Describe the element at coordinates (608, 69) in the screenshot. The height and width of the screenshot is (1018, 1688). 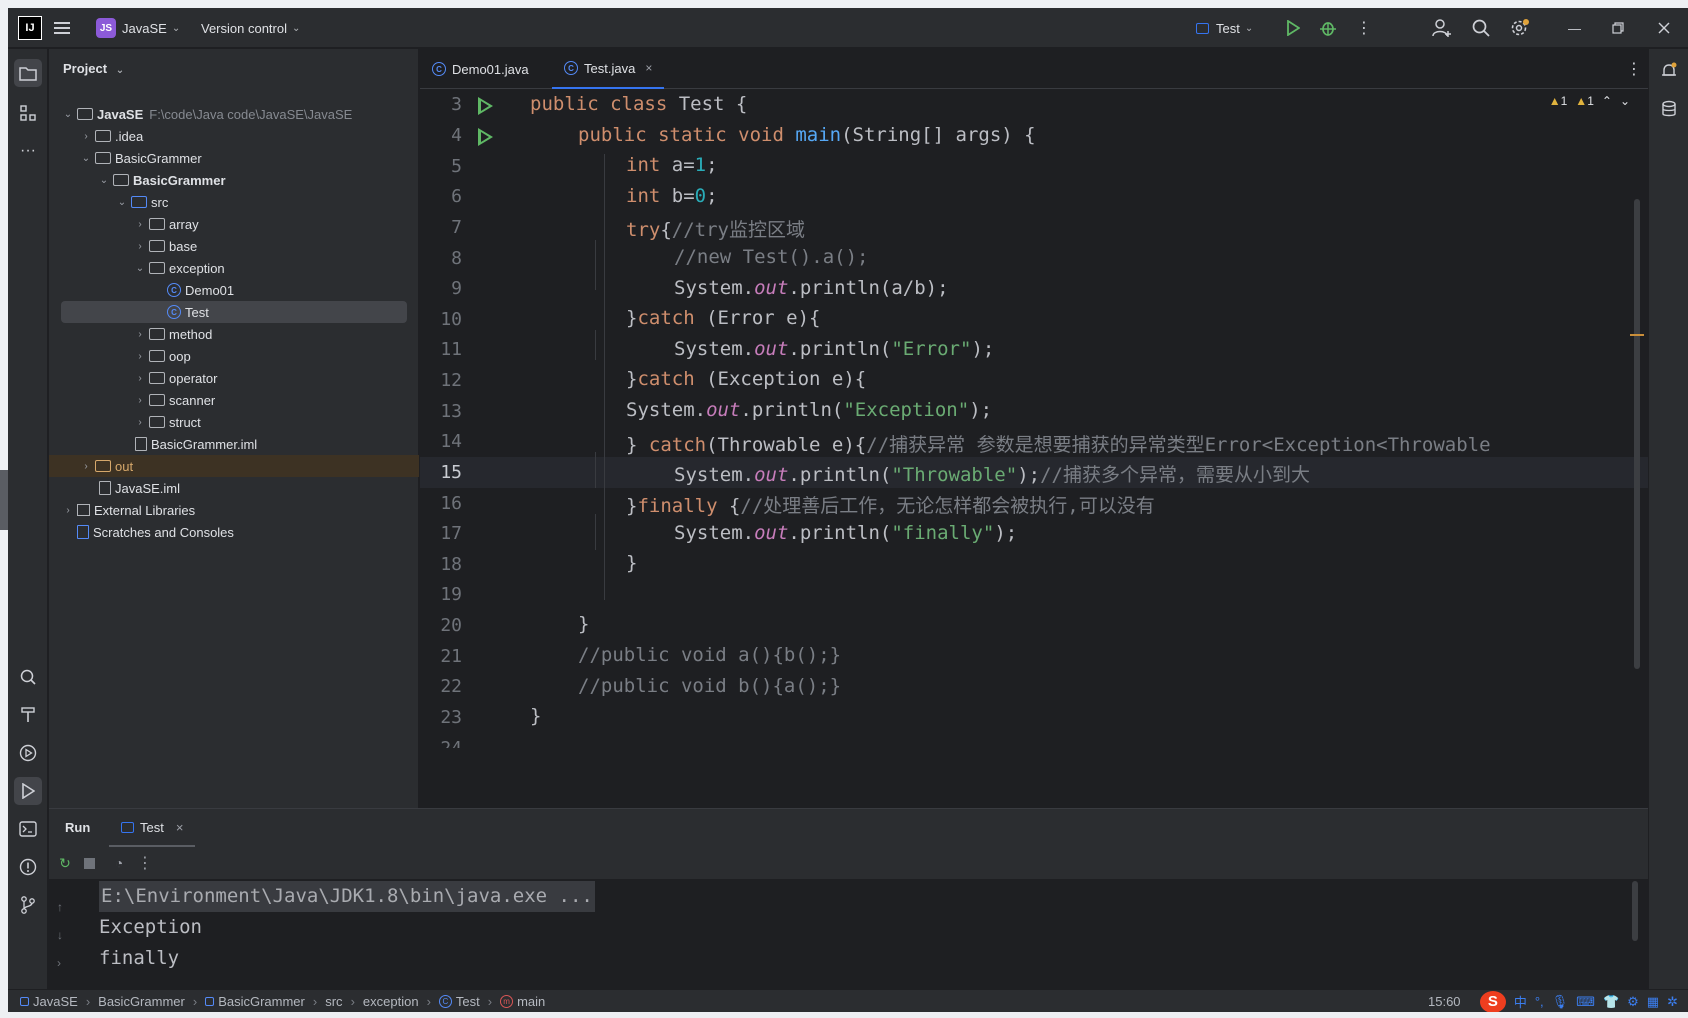
I see `tab-test: C Test.java ×` at that location.